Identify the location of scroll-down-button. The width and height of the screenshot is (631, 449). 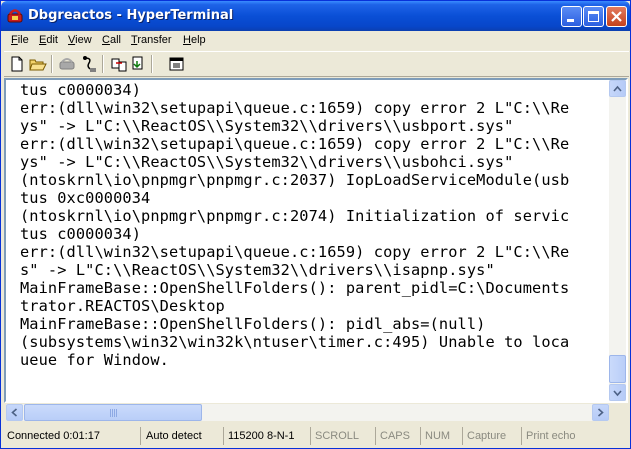
(617, 392).